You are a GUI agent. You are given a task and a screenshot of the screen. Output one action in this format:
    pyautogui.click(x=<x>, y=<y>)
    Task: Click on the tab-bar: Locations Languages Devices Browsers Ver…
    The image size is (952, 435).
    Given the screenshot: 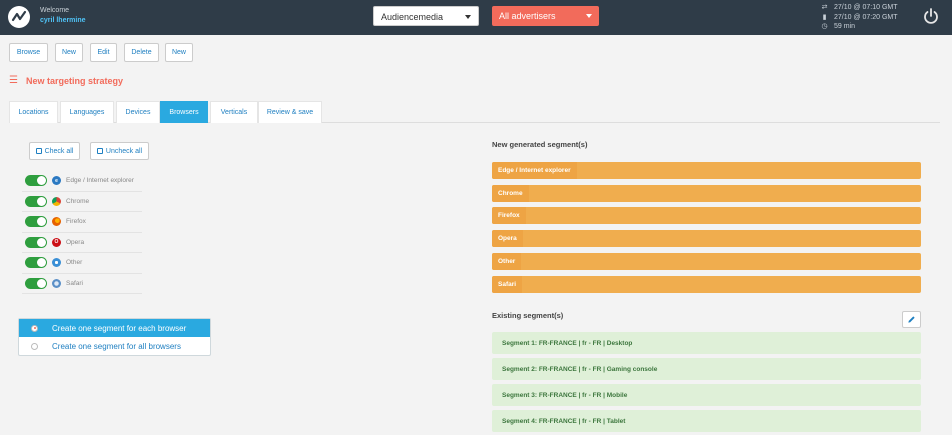 What is the action you would take?
    pyautogui.click(x=474, y=112)
    